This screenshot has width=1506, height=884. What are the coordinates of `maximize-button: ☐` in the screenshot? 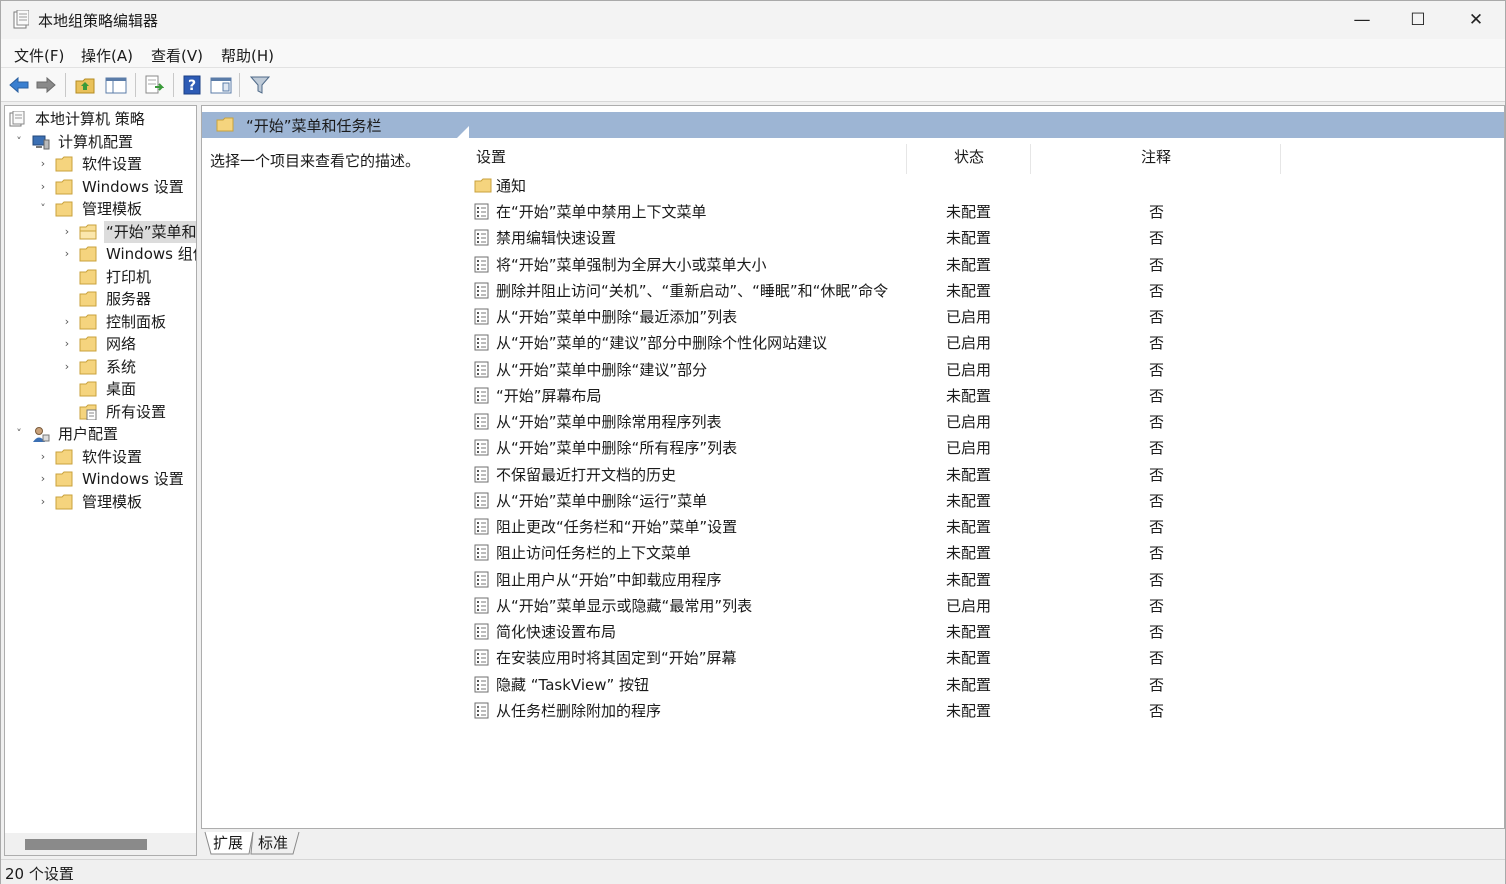 It's located at (1418, 20).